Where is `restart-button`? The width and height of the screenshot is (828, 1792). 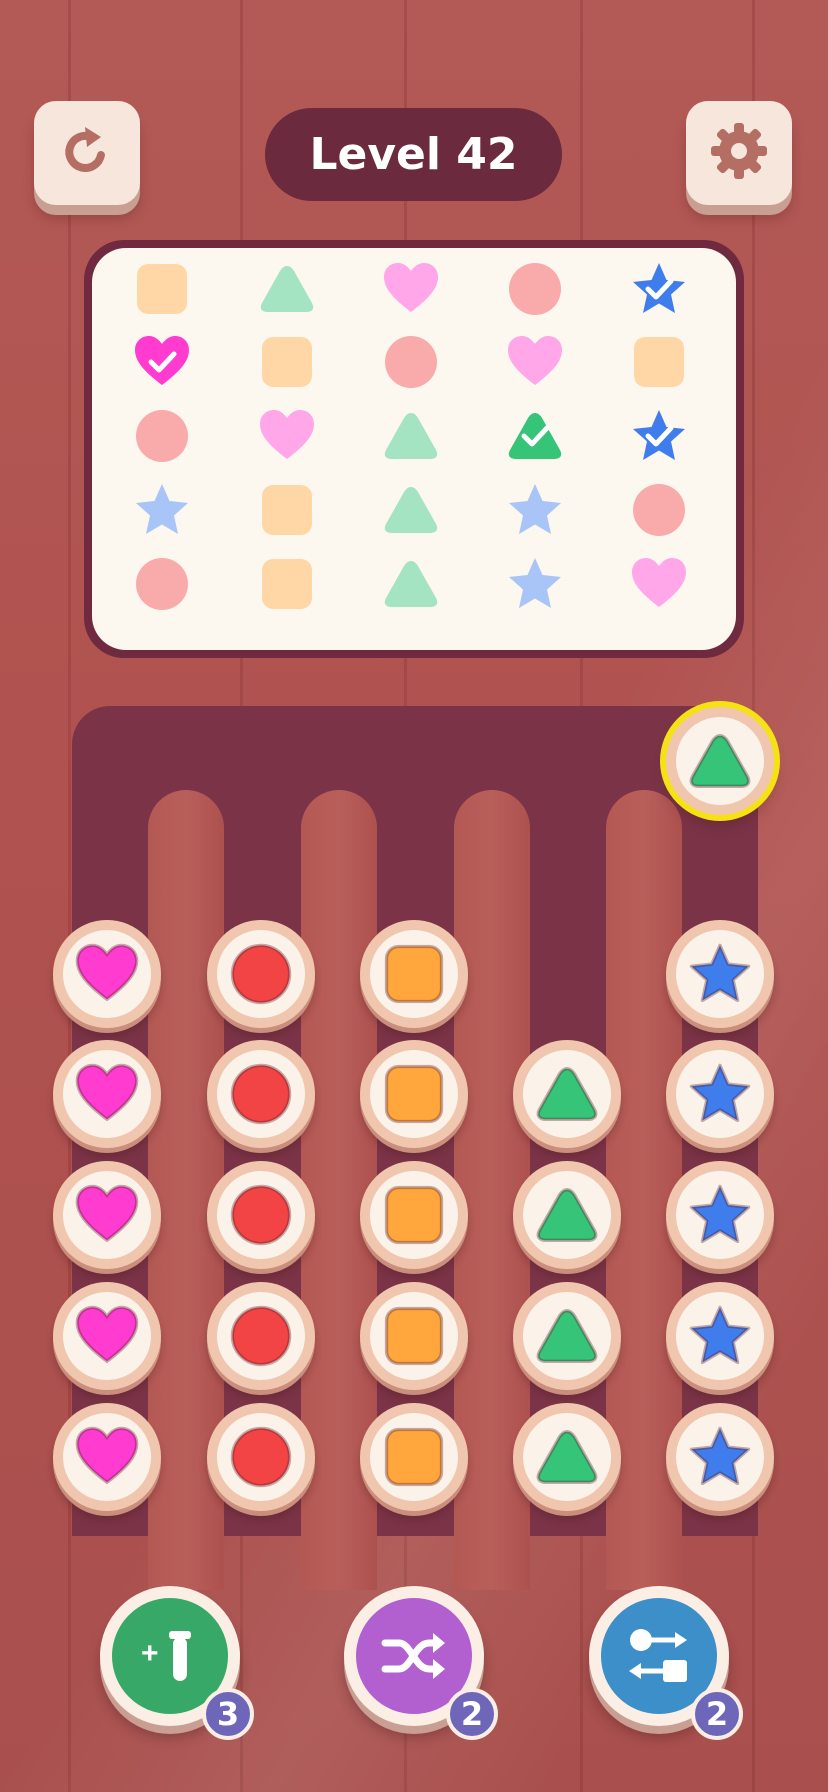 restart-button is located at coordinates (87, 153).